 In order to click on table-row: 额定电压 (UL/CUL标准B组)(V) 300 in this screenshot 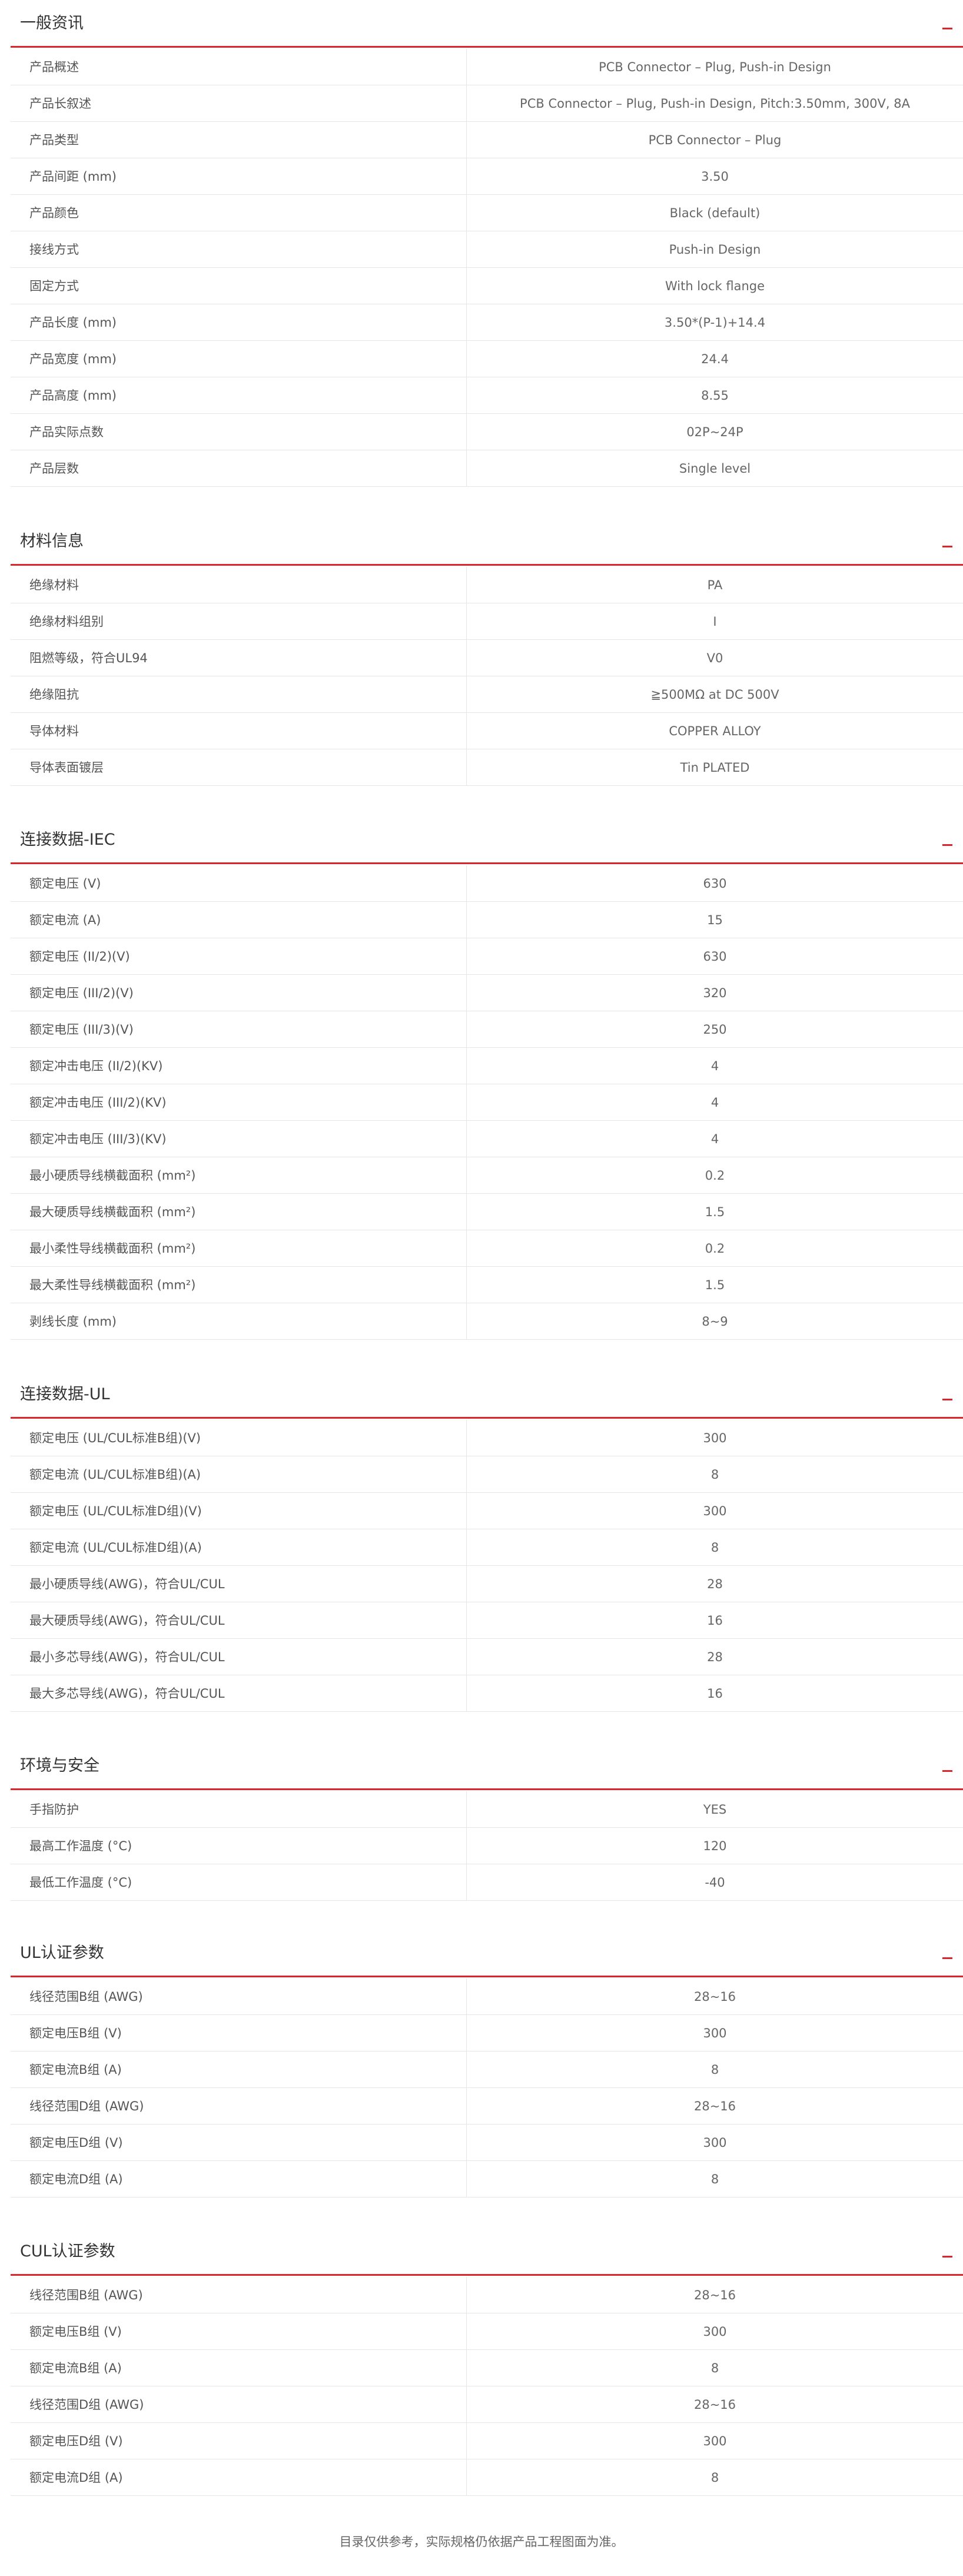, I will do `click(487, 1438)`.